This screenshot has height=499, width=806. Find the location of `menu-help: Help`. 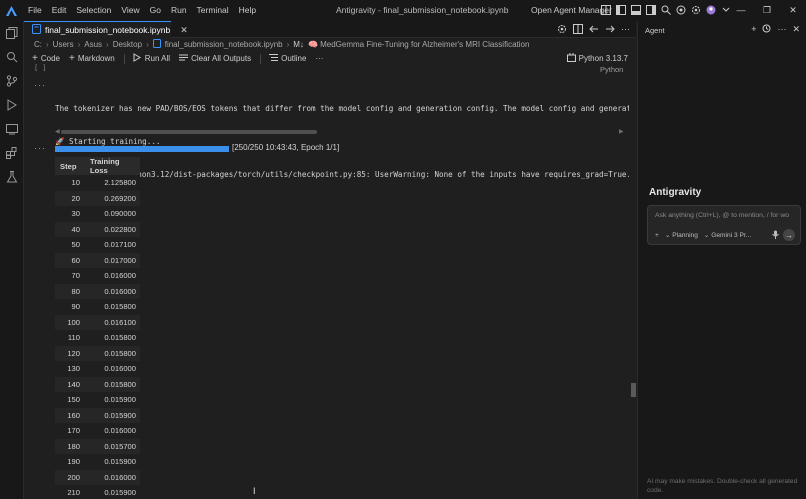

menu-help: Help is located at coordinates (247, 10).